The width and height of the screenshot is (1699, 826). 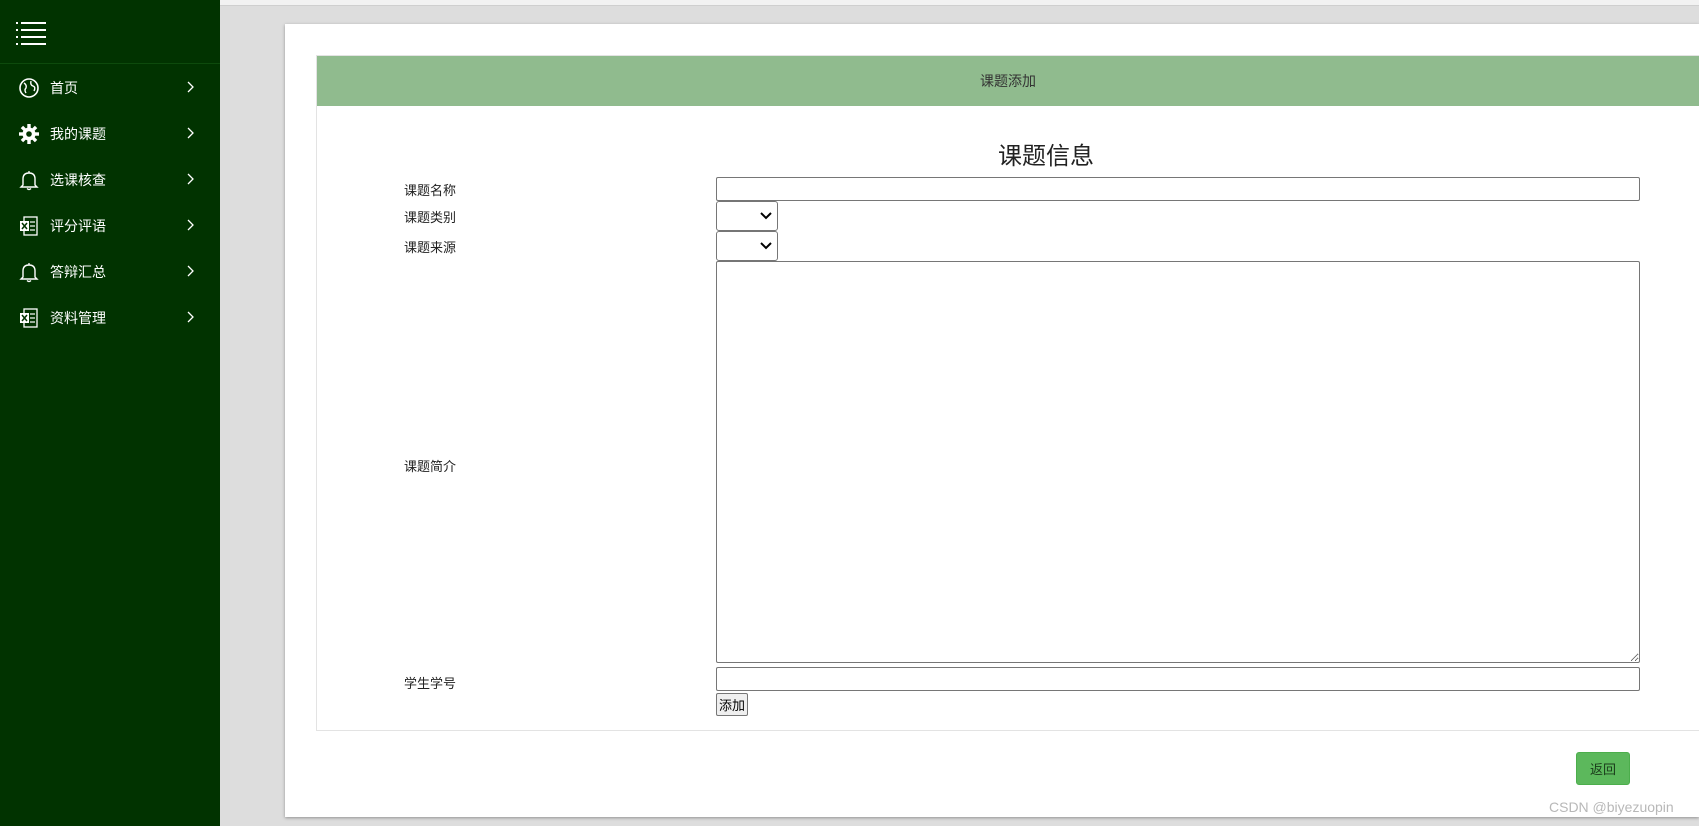 I want to click on sidebar-divider, so click(x=110, y=63).